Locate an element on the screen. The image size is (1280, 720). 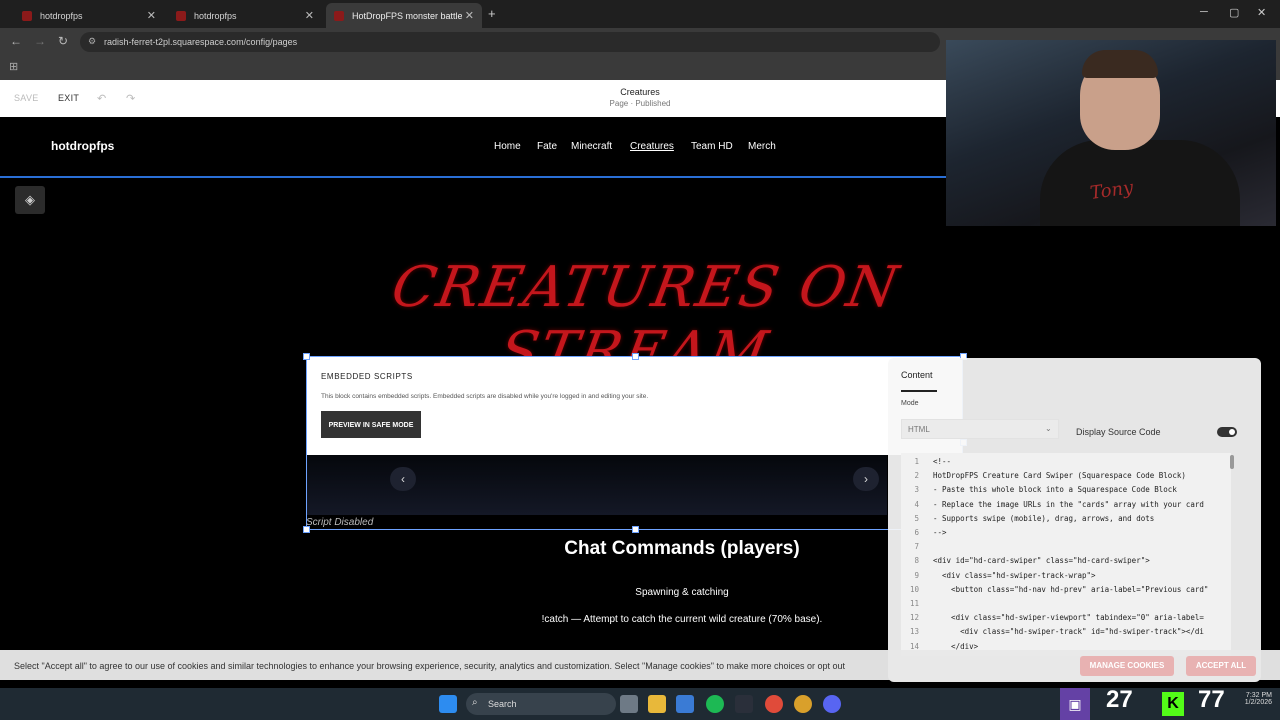
windows-start-icon is located at coordinates (448, 704).